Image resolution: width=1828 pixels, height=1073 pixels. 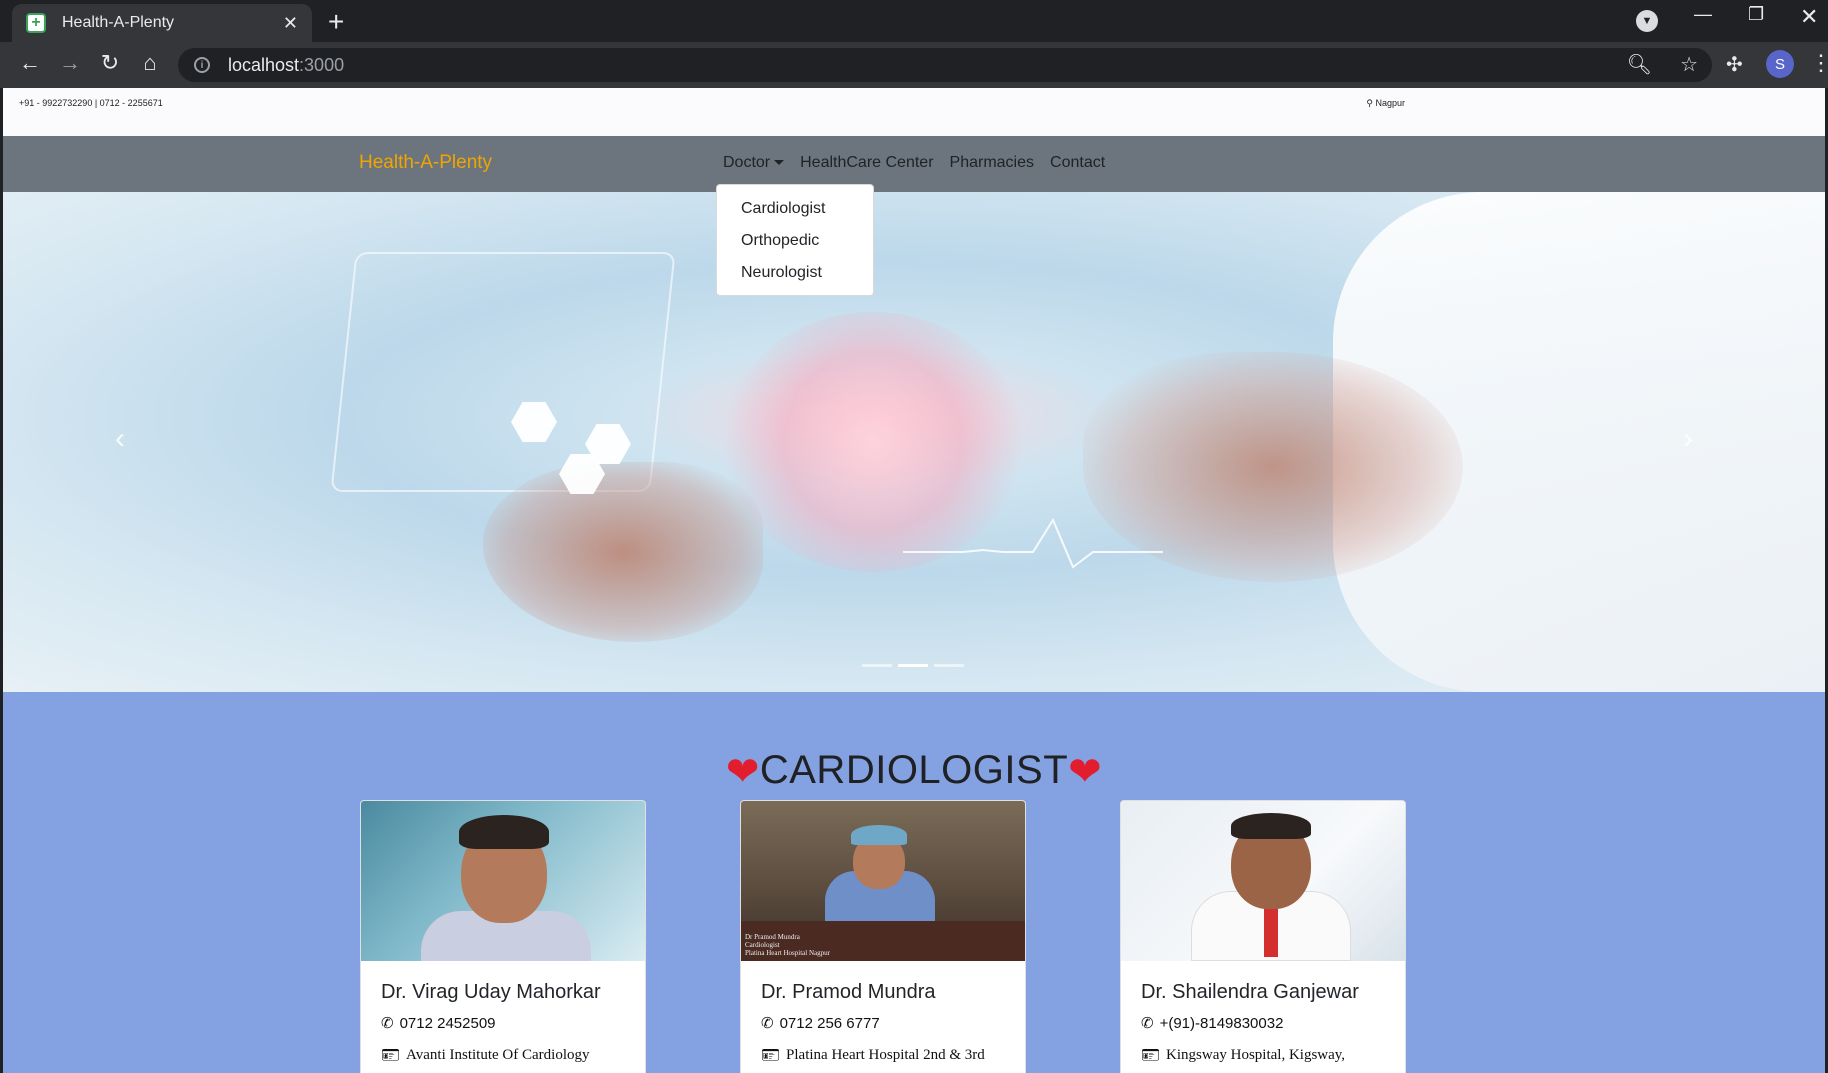 What do you see at coordinates (1077, 163) in the screenshot?
I see `nav-contact: Contact` at bounding box center [1077, 163].